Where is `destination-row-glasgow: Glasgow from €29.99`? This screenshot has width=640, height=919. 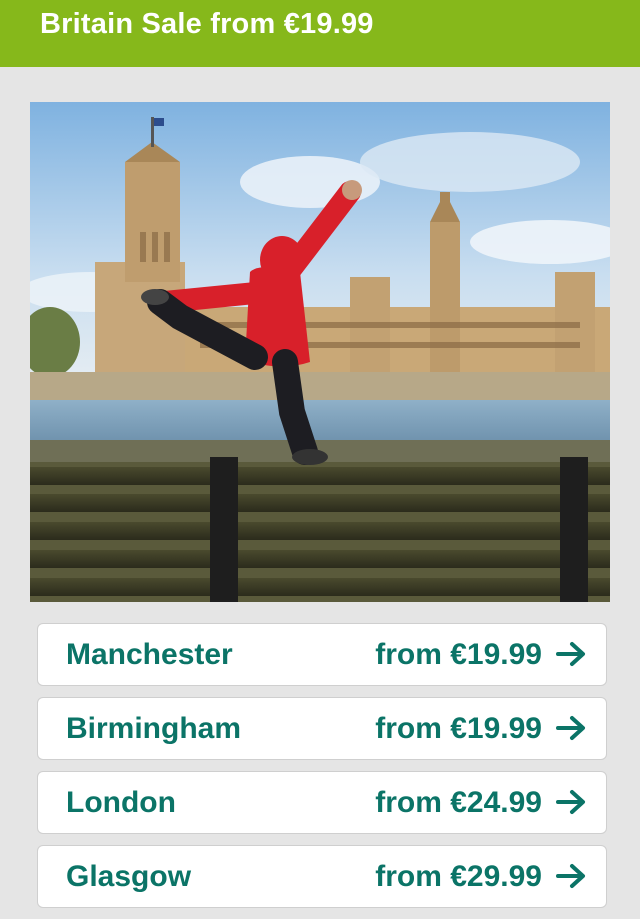 destination-row-glasgow: Glasgow from €29.99 is located at coordinates (322, 876).